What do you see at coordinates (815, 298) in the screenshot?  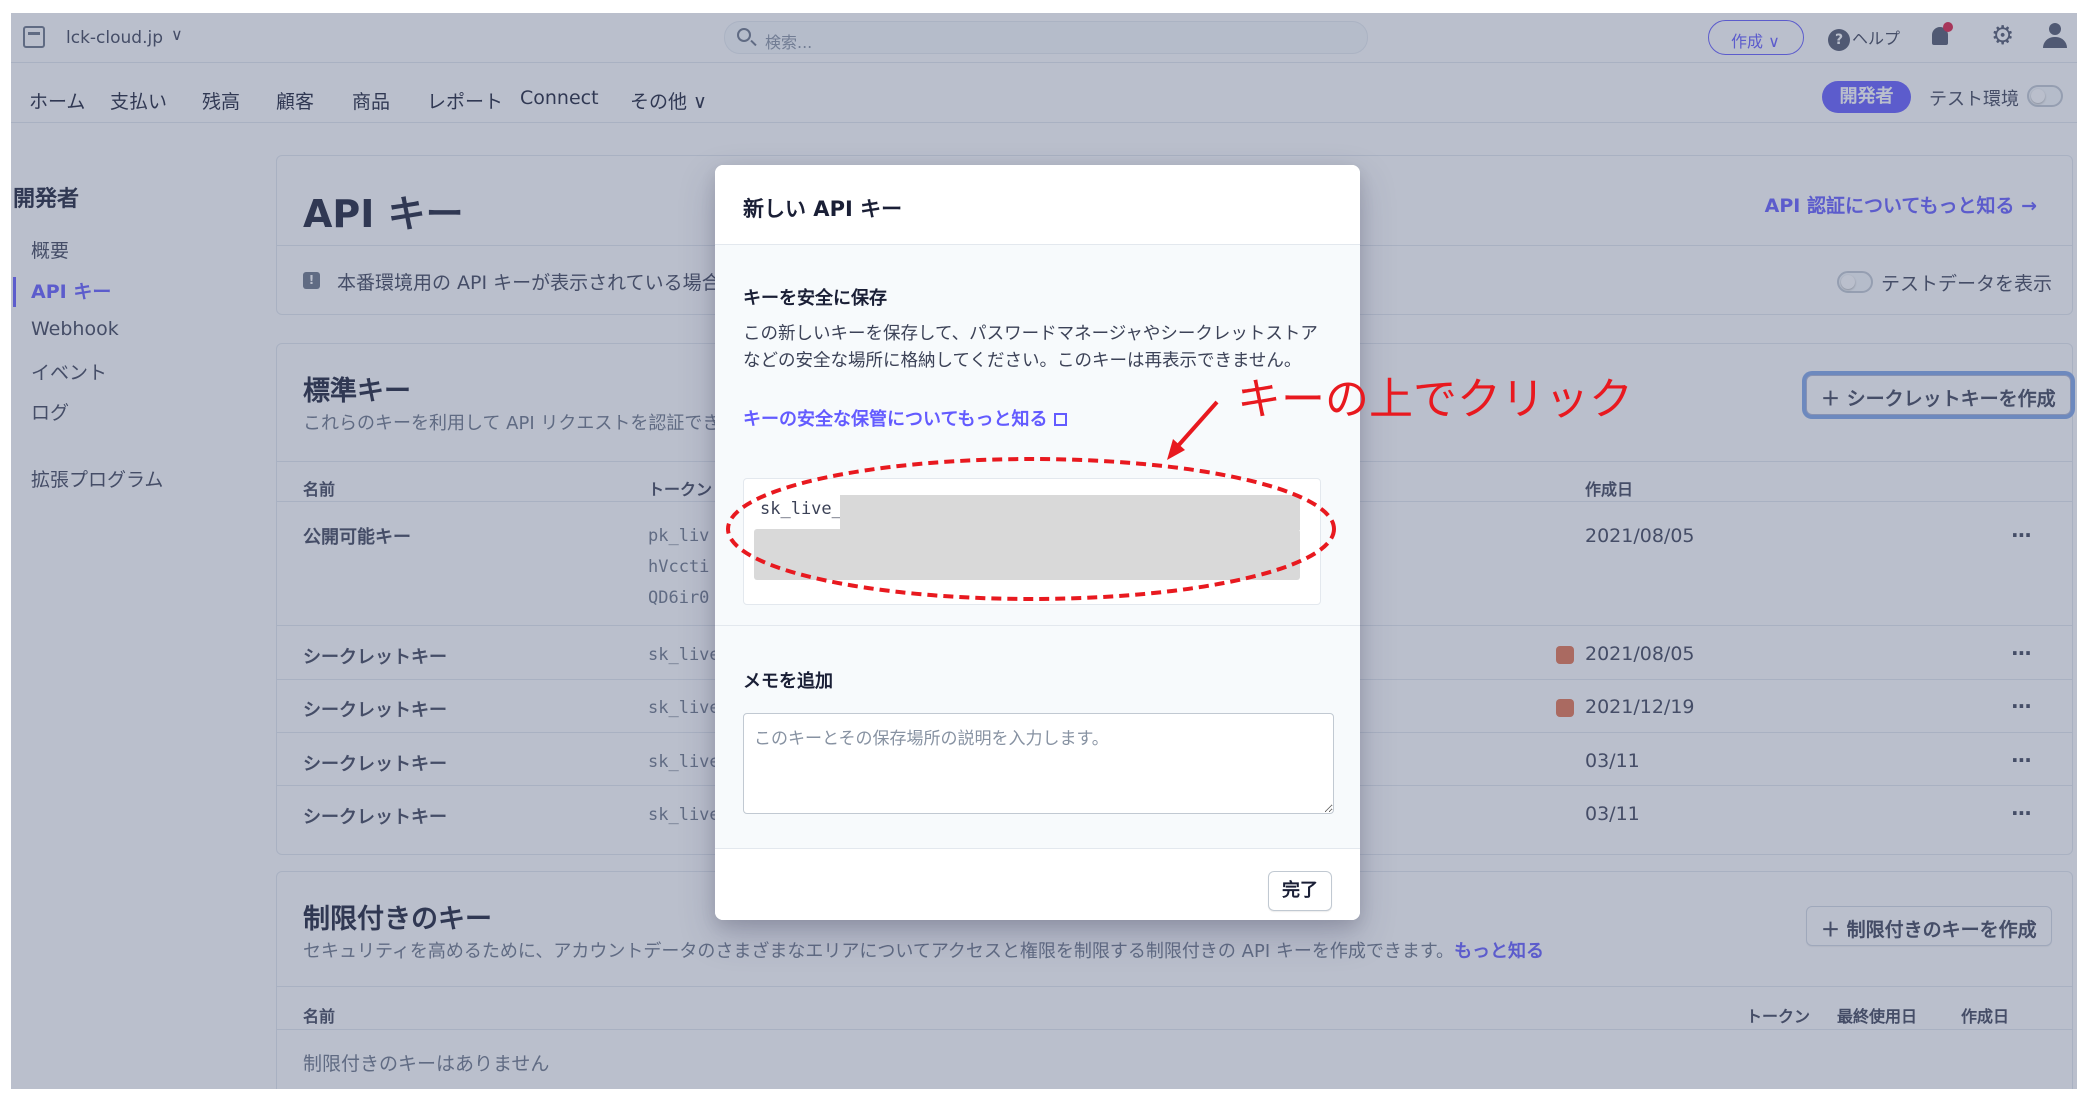 I see `dialog-subtitle: キーを安全に保存` at bounding box center [815, 298].